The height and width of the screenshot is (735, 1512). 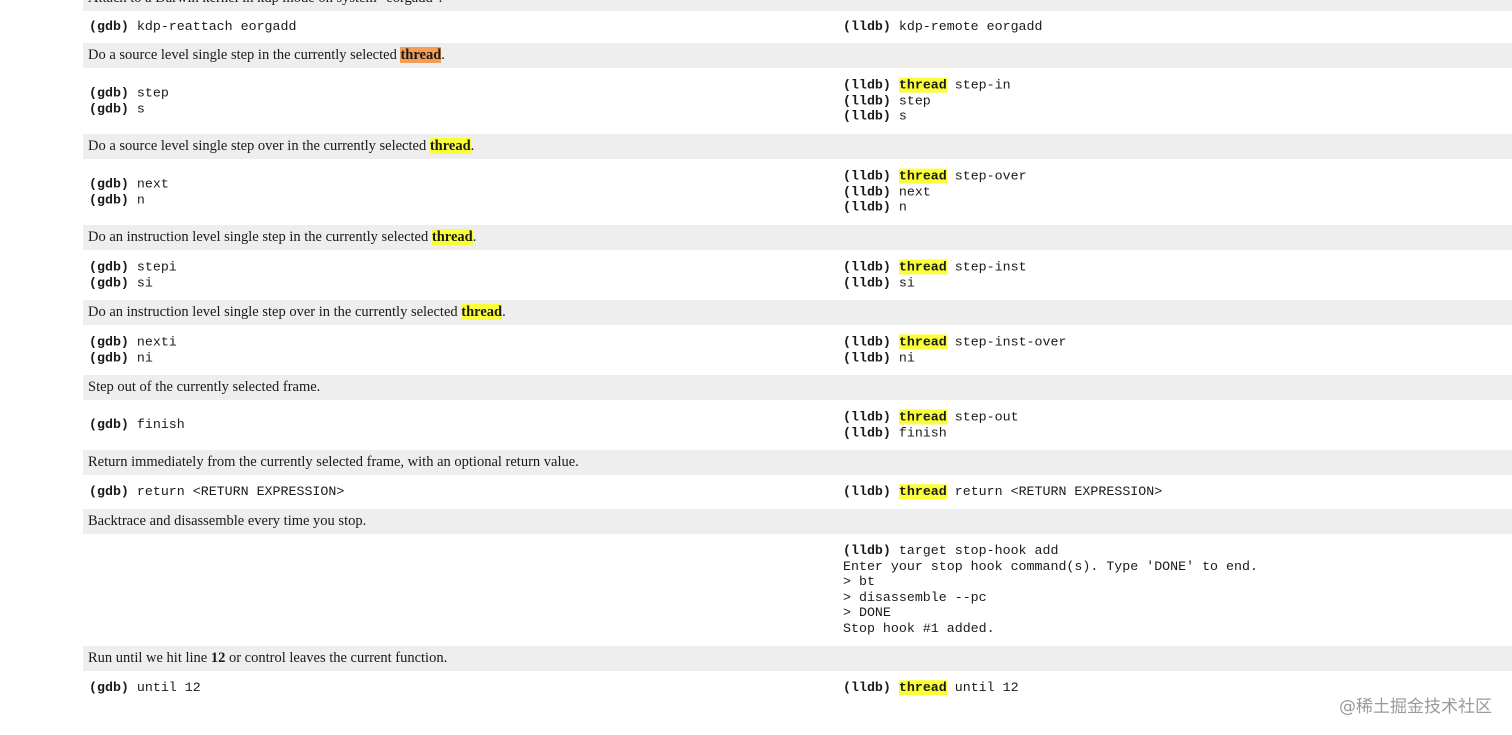 I want to click on code-line: (lldb) step, so click(x=927, y=101).